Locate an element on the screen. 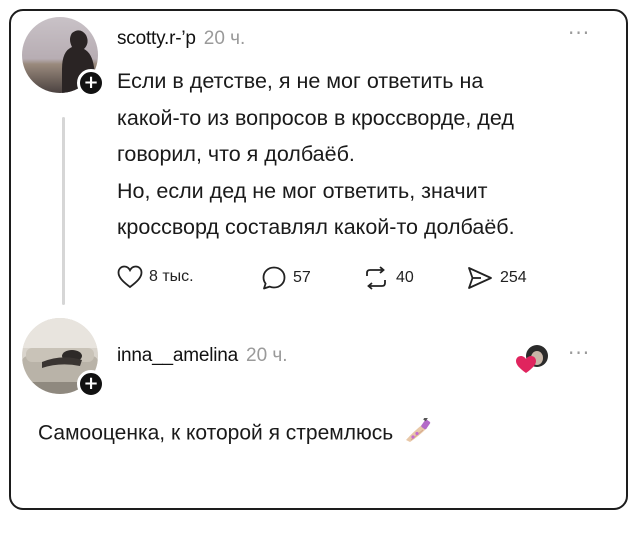  post-line: Но, если дед не мог ответить, значит is located at coordinates (302, 190).